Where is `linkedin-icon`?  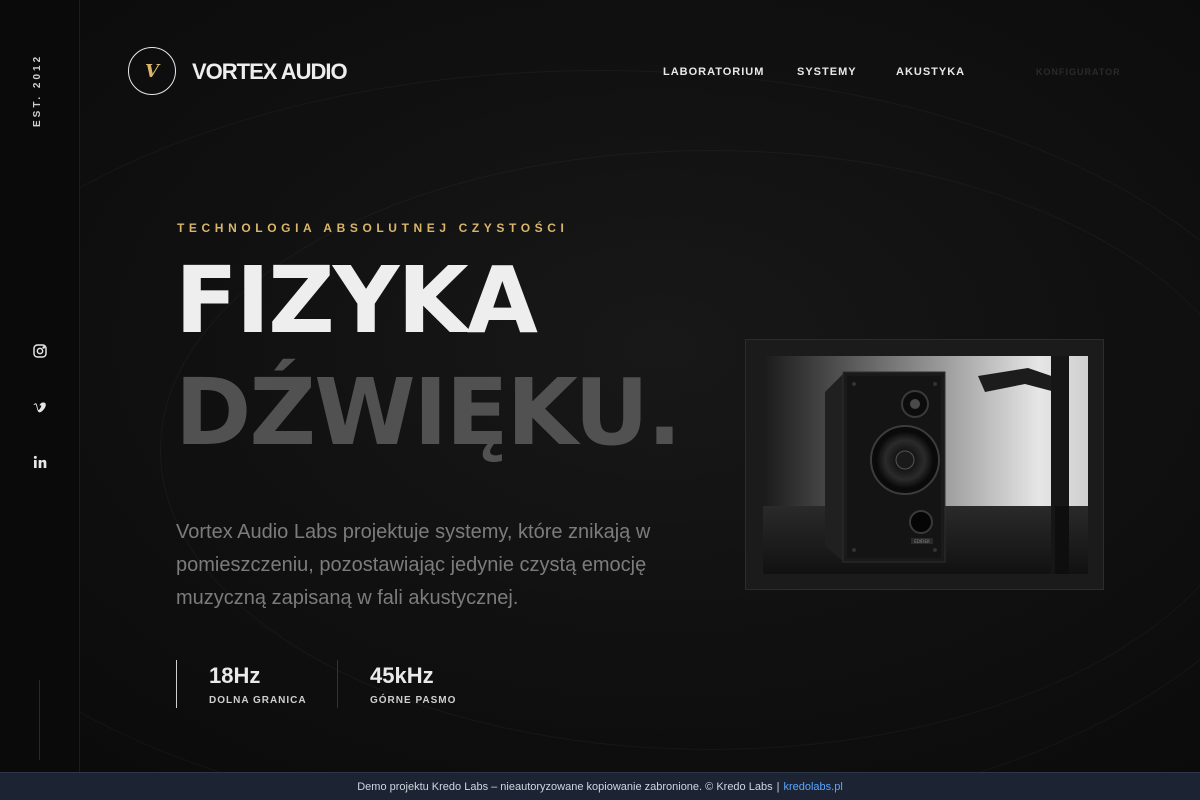 linkedin-icon is located at coordinates (40, 462).